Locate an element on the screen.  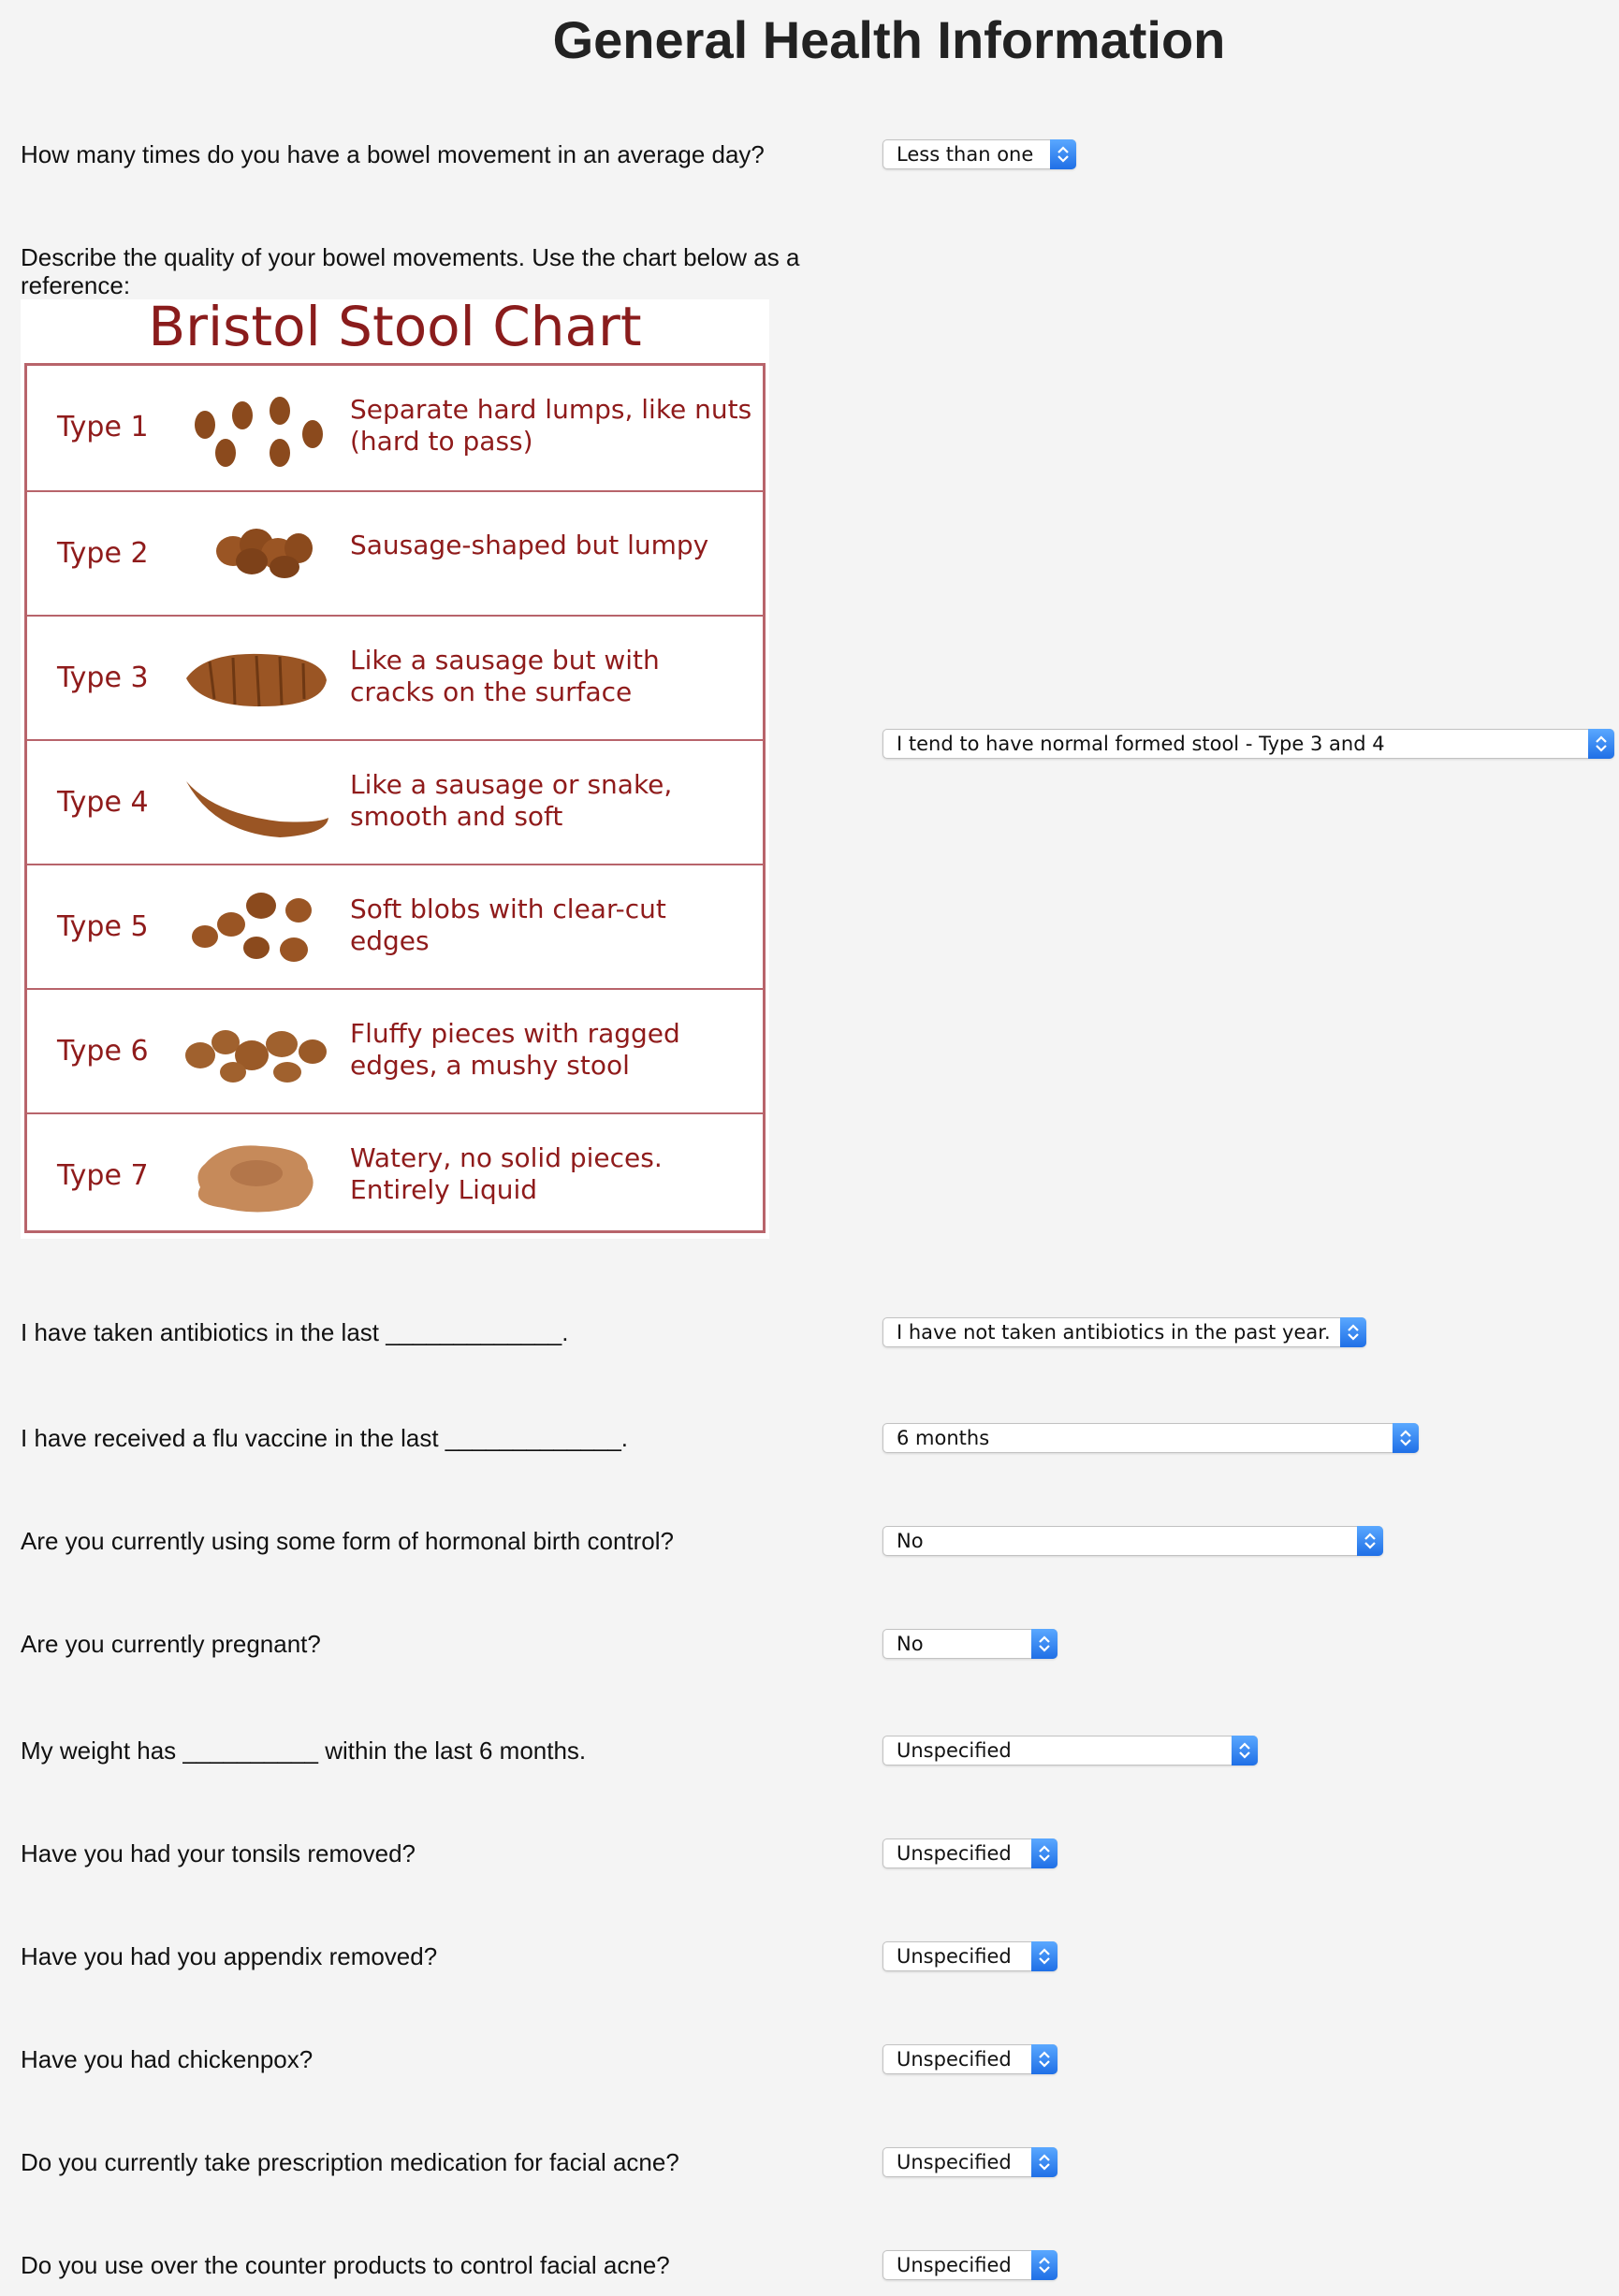
chart-row-type-2: Type 2 Sausage-shaped but lumpy is located at coordinates (395, 552).